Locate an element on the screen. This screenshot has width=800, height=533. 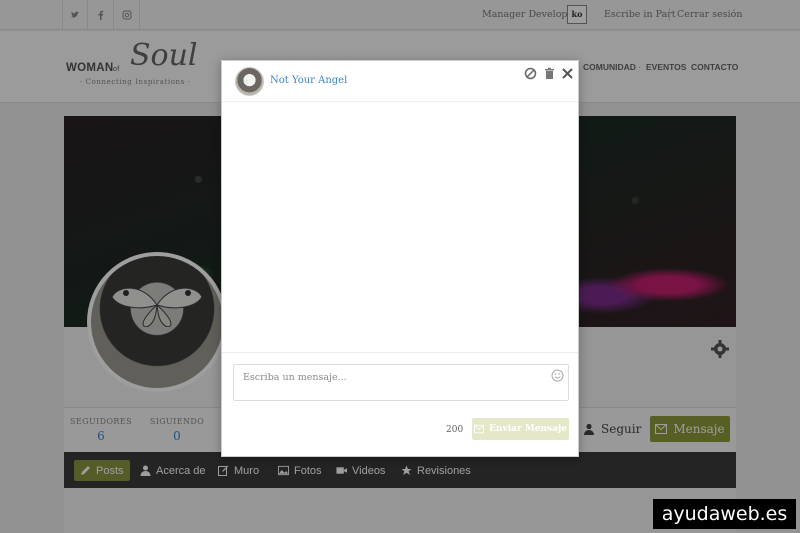
send-message-button: Enviar Mensaje is located at coordinates (520, 429).